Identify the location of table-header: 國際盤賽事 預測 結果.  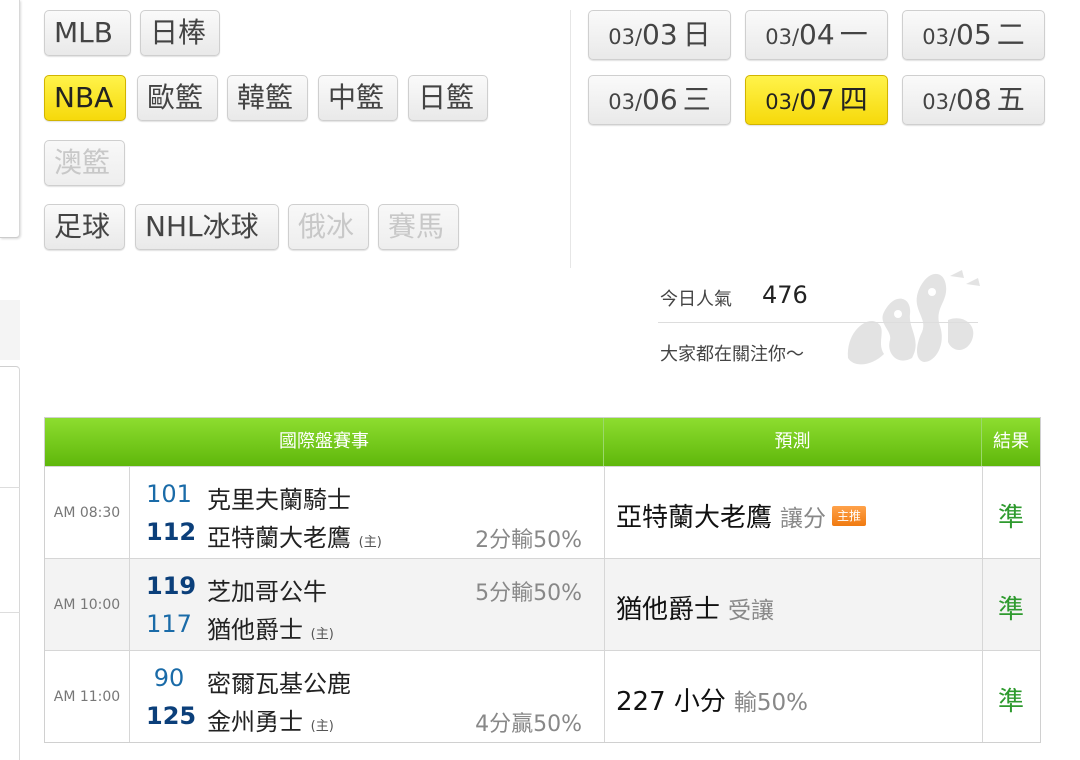
(542, 442).